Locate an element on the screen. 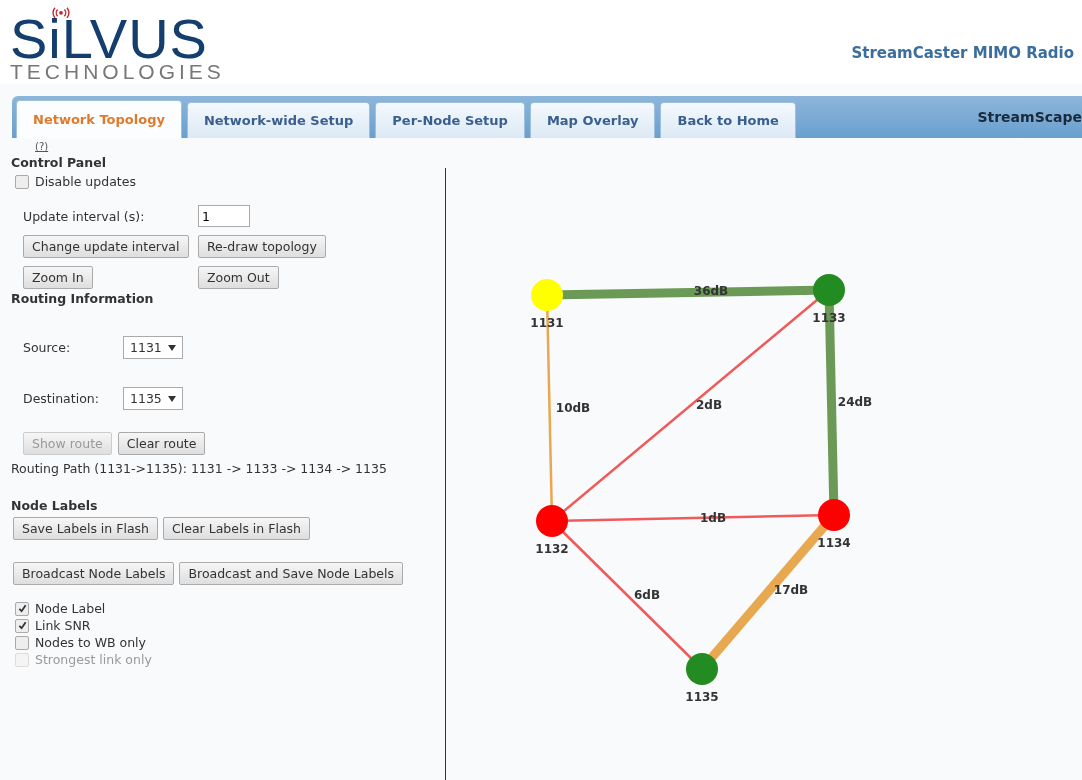 This screenshot has width=1082, height=780. signal-icon is located at coordinates (61, 12).